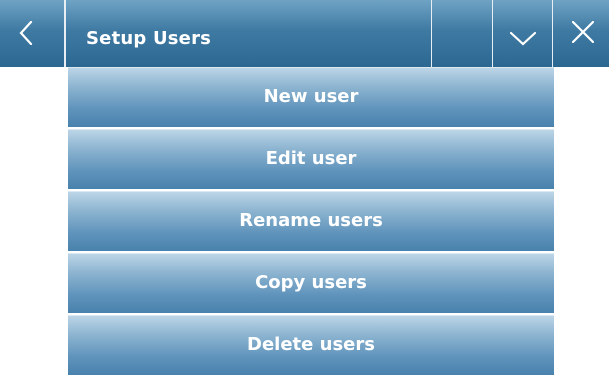 Image resolution: width=609 pixels, height=375 pixels. I want to click on close-button, so click(581, 33).